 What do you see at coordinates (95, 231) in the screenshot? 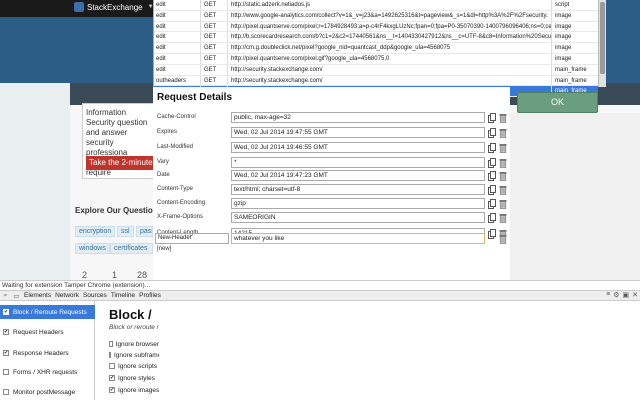
I see `tag: encryption` at bounding box center [95, 231].